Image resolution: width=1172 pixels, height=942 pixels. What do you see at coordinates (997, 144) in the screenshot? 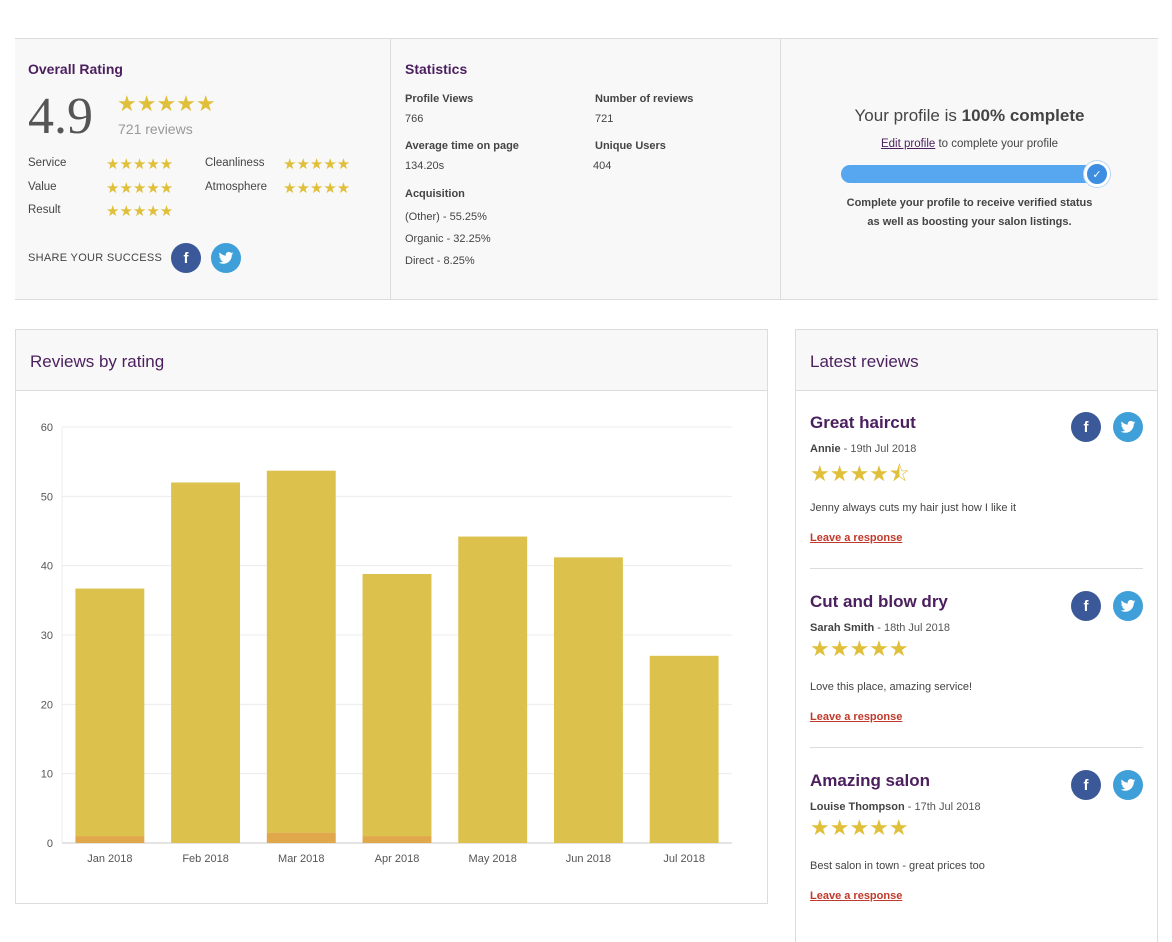
I see `edit-profile-suffix: to complete your profile` at bounding box center [997, 144].